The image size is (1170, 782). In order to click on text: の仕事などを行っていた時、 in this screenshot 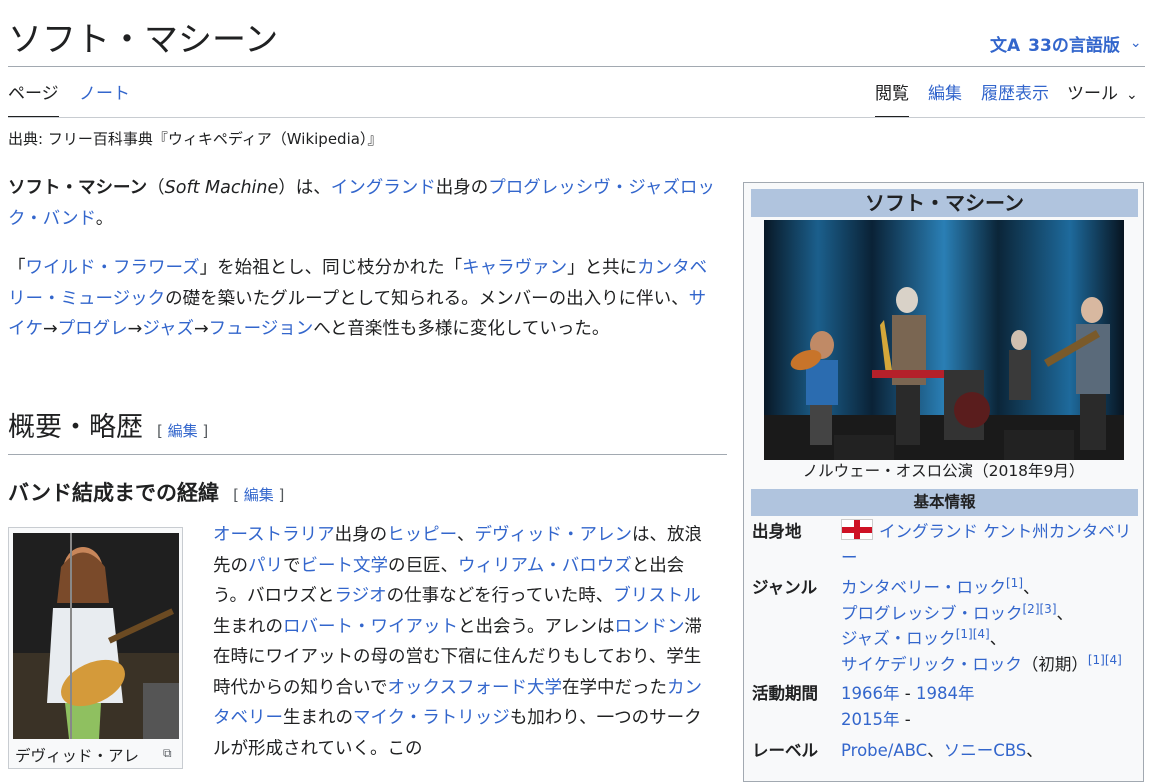, I will do `click(500, 596)`.